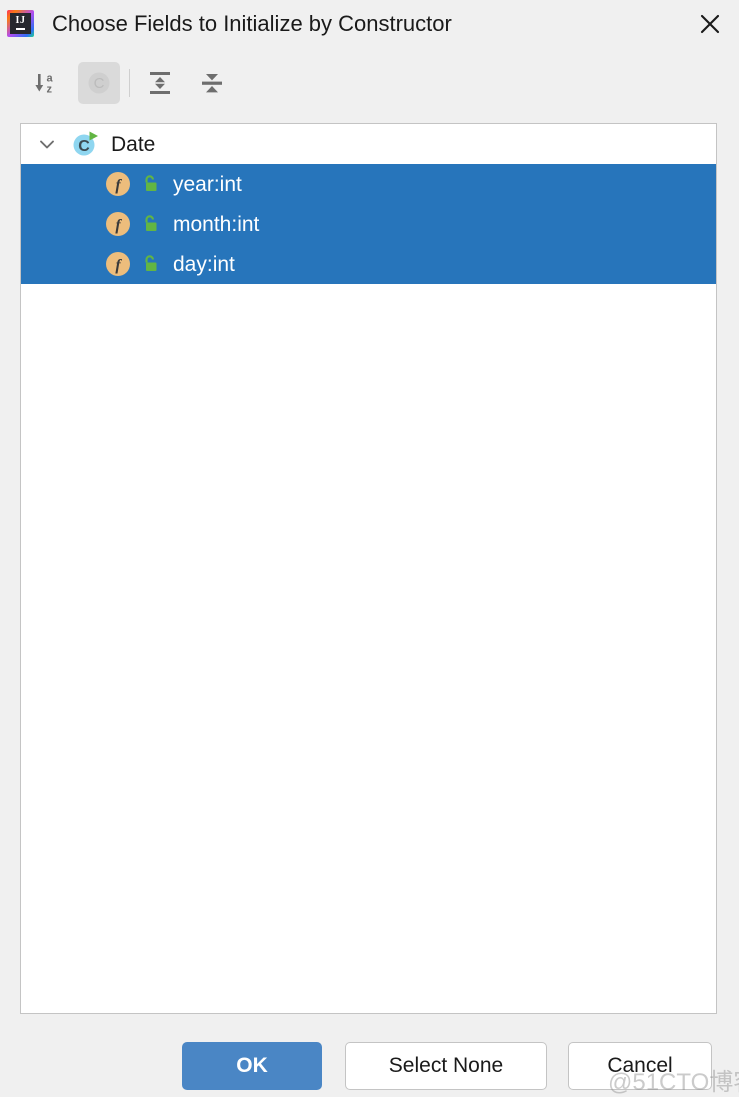 The width and height of the screenshot is (739, 1097). I want to click on select-none-button: Select None, so click(446, 1066).